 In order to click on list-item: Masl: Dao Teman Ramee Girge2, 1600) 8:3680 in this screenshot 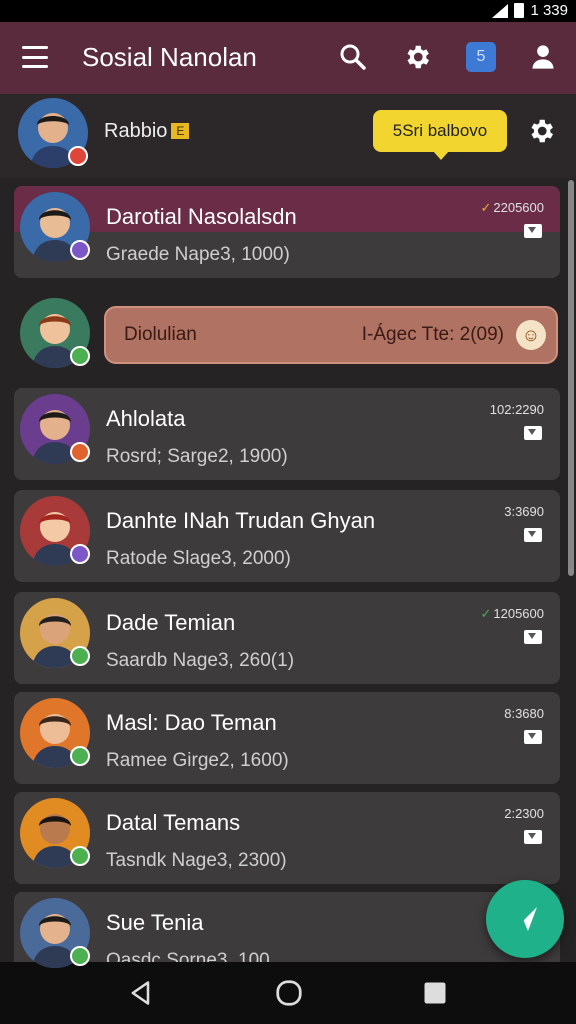, I will do `click(287, 738)`.